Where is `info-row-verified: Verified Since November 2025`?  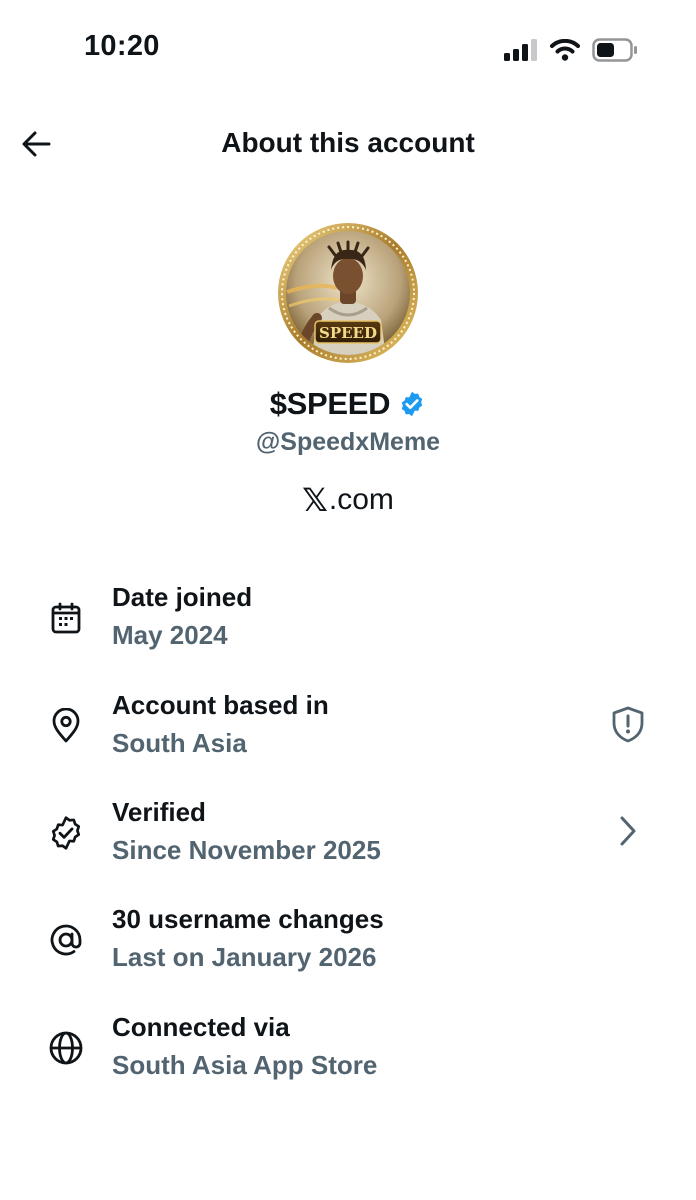
info-row-verified: Verified Since November 2025 is located at coordinates (348, 842).